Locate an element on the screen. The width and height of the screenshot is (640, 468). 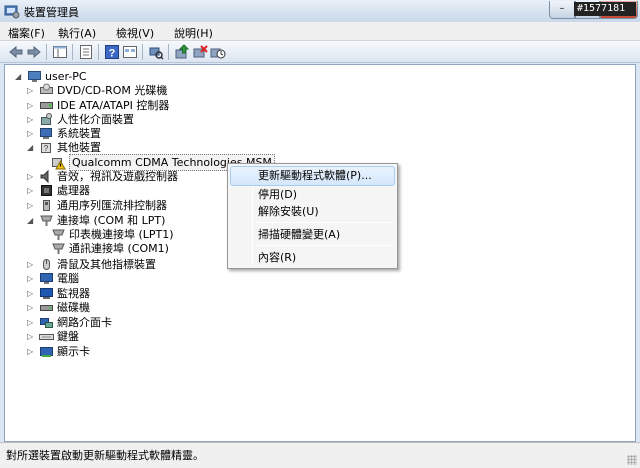
menu-uninstall: 解除安裝(U) is located at coordinates (312, 212).